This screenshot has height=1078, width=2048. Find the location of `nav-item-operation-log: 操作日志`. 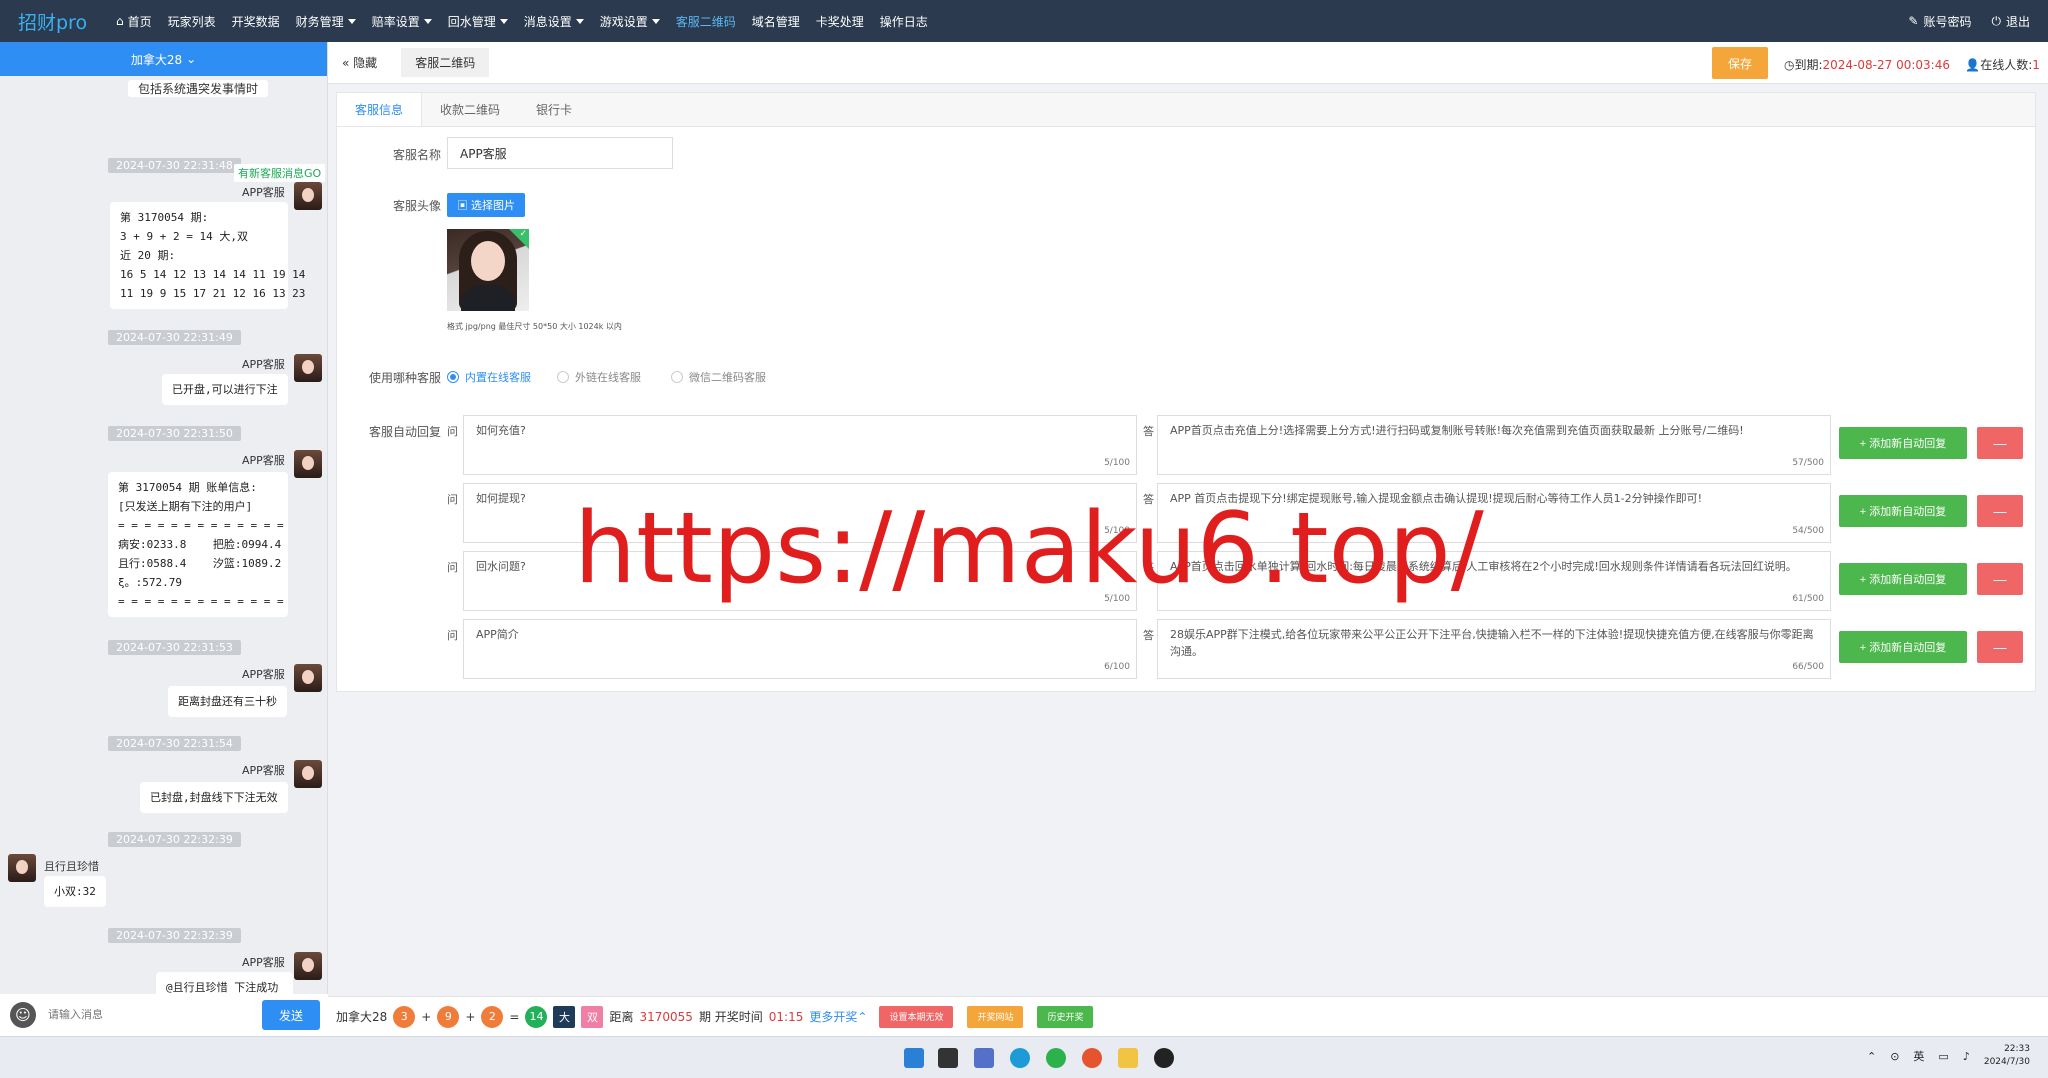

nav-item-operation-log: 操作日志 is located at coordinates (904, 21).